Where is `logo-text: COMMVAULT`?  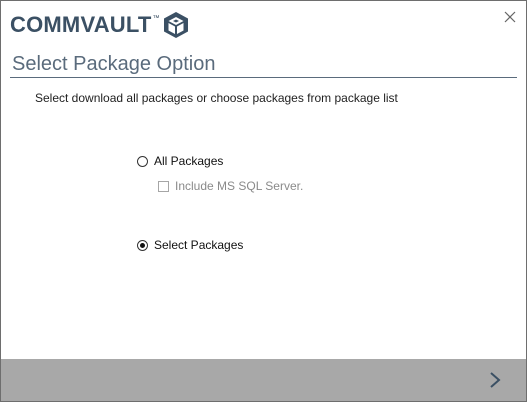
logo-text: COMMVAULT is located at coordinates (81, 24).